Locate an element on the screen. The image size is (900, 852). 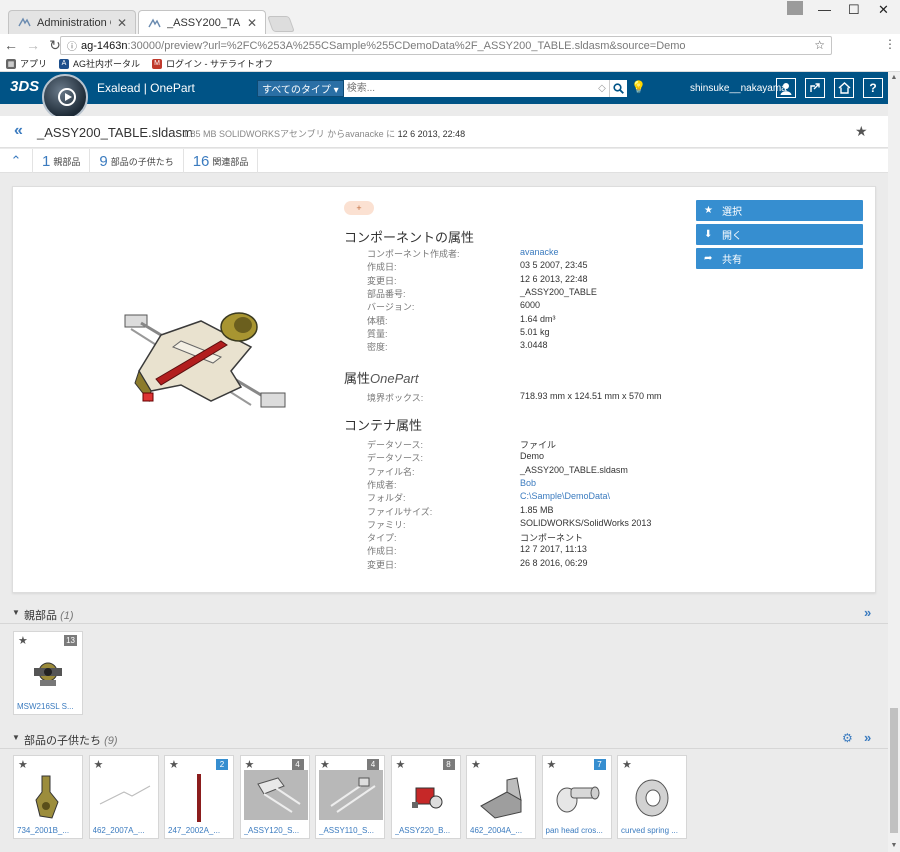
user-icon is located at coordinates (786, 88).